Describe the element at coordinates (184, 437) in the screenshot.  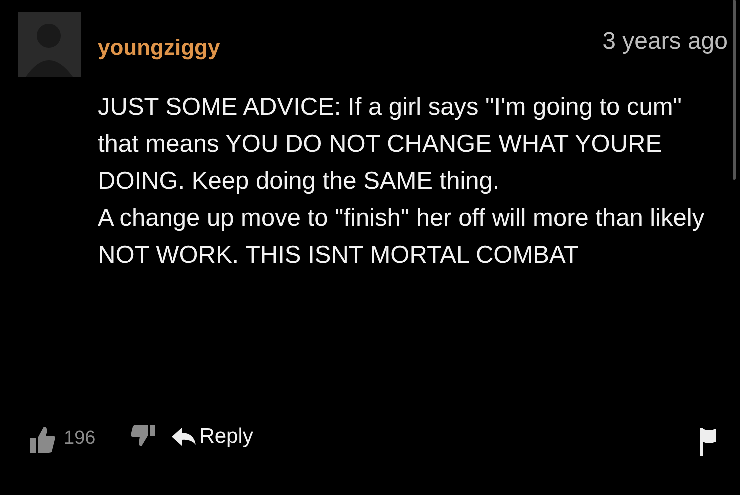
I see `reply-arrow-icon` at that location.